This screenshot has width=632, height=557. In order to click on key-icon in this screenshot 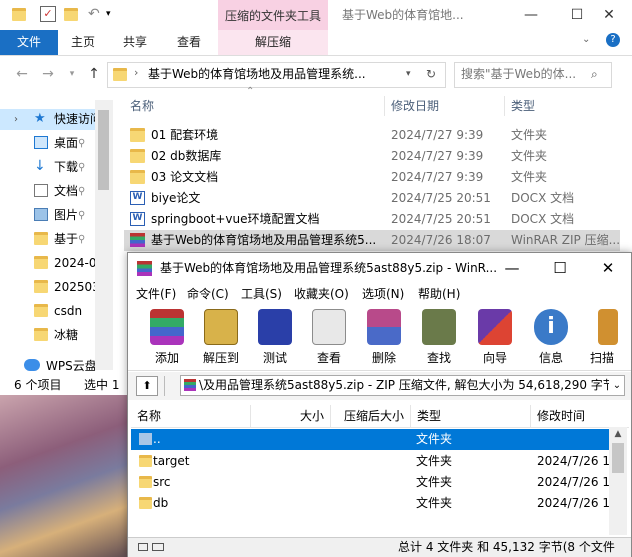, I will do `click(158, 547)`.